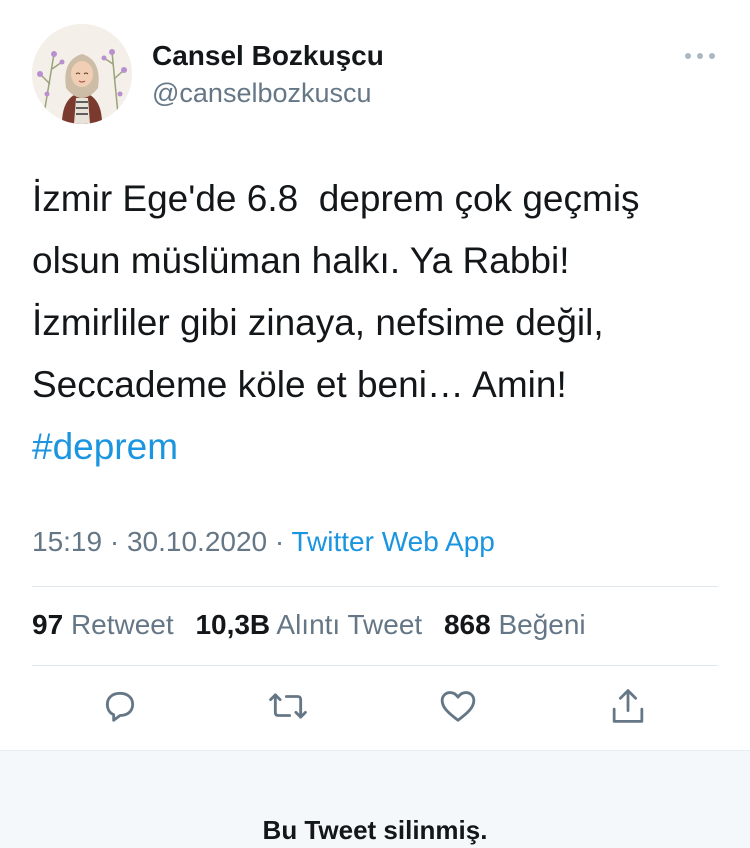  What do you see at coordinates (467, 624) in the screenshot?
I see `likes-count: 868` at bounding box center [467, 624].